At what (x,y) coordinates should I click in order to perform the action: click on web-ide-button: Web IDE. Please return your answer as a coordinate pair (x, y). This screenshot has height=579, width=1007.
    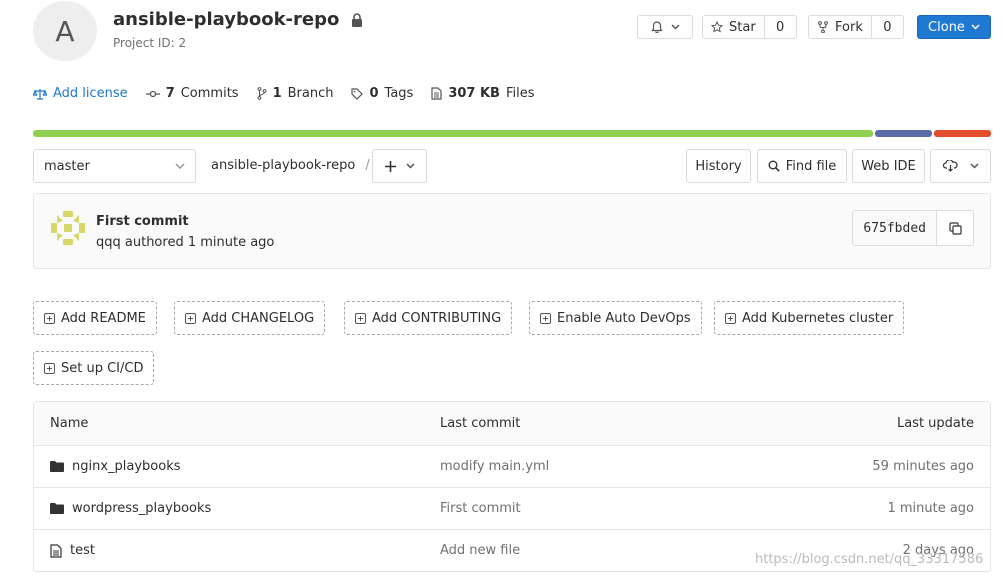
    Looking at the image, I should click on (888, 166).